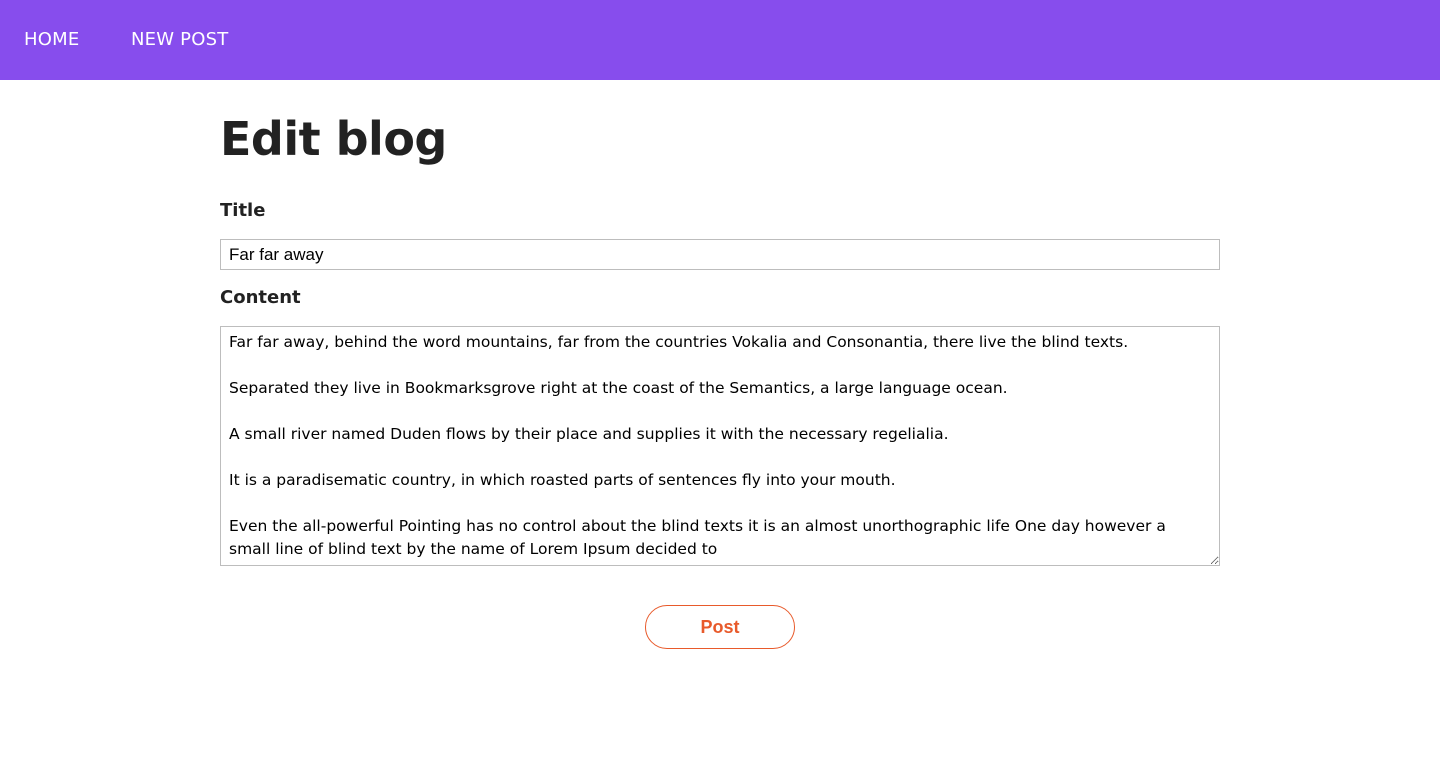  I want to click on post-button: Post, so click(720, 627).